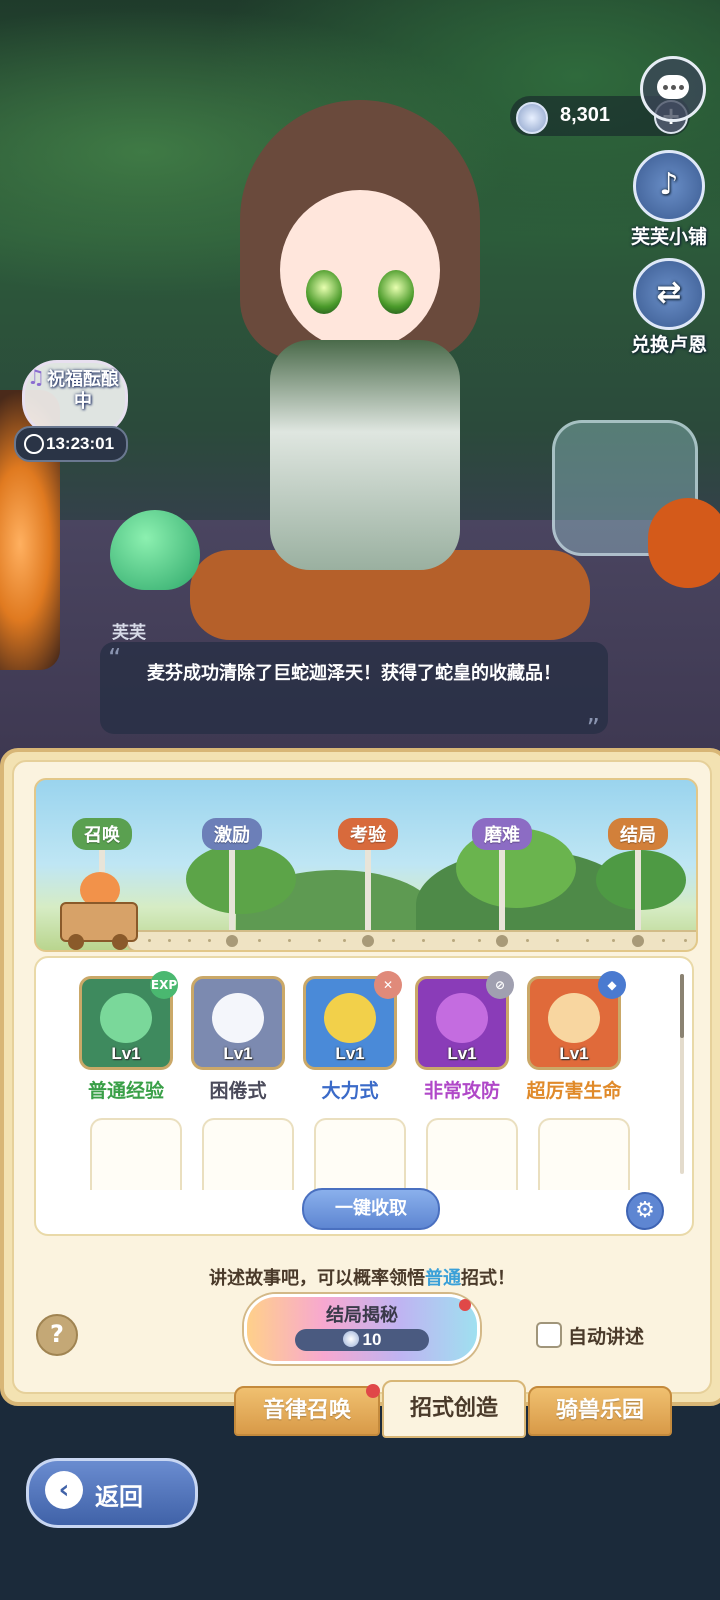 Image resolution: width=720 pixels, height=1600 pixels. What do you see at coordinates (549, 1335) in the screenshot?
I see `checkbox` at bounding box center [549, 1335].